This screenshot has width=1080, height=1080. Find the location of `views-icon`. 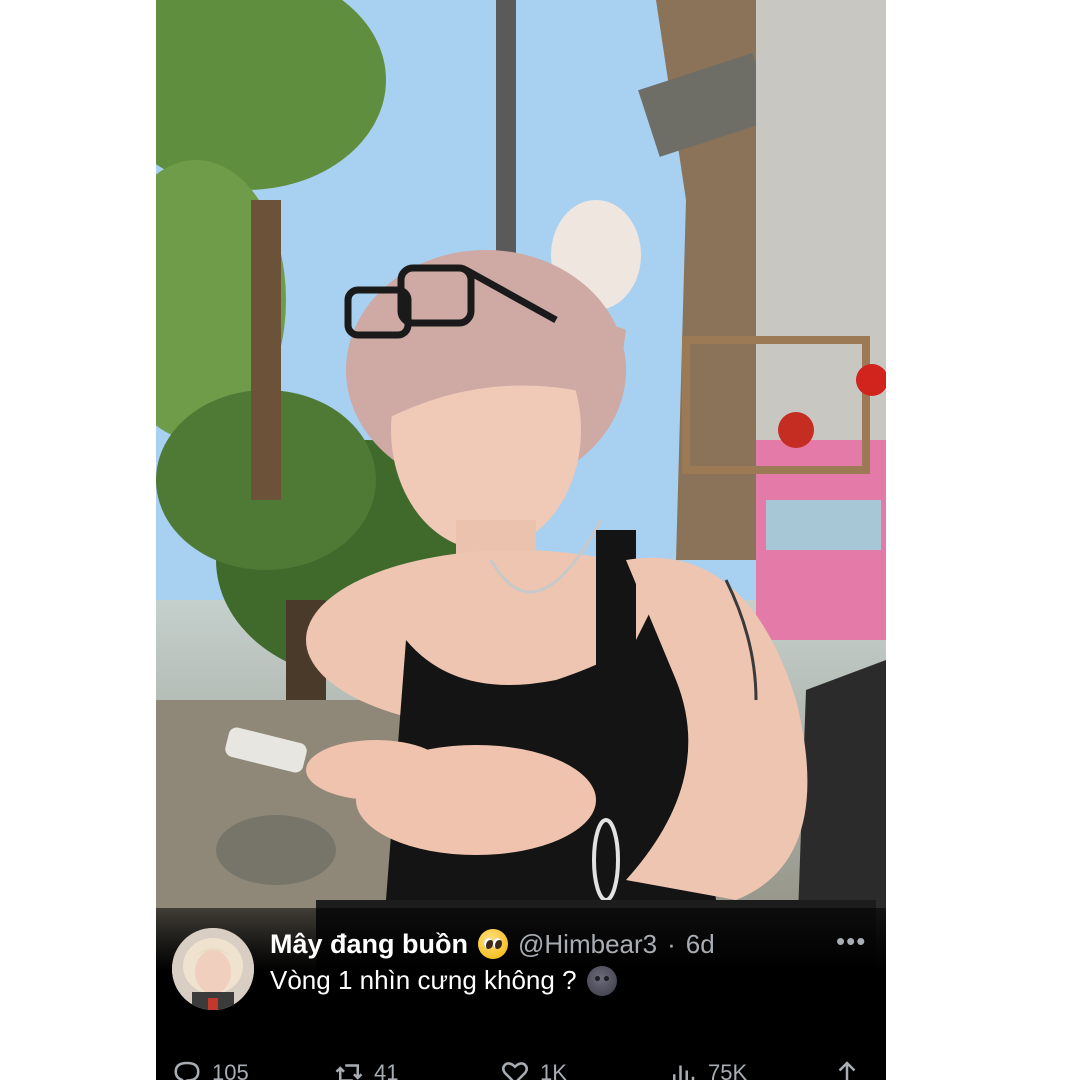

views-icon is located at coordinates (684, 1072).